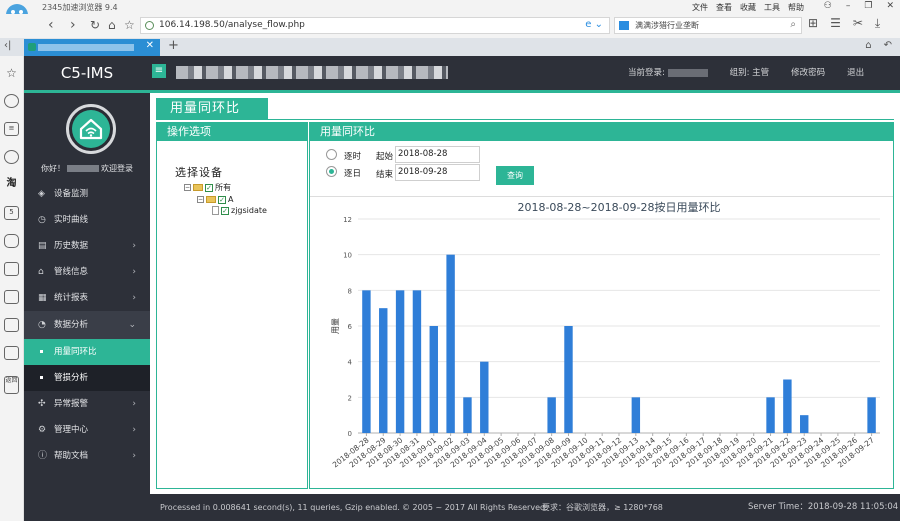 The image size is (900, 521). What do you see at coordinates (129, 25) in the screenshot?
I see `star-icon: ☆` at bounding box center [129, 25].